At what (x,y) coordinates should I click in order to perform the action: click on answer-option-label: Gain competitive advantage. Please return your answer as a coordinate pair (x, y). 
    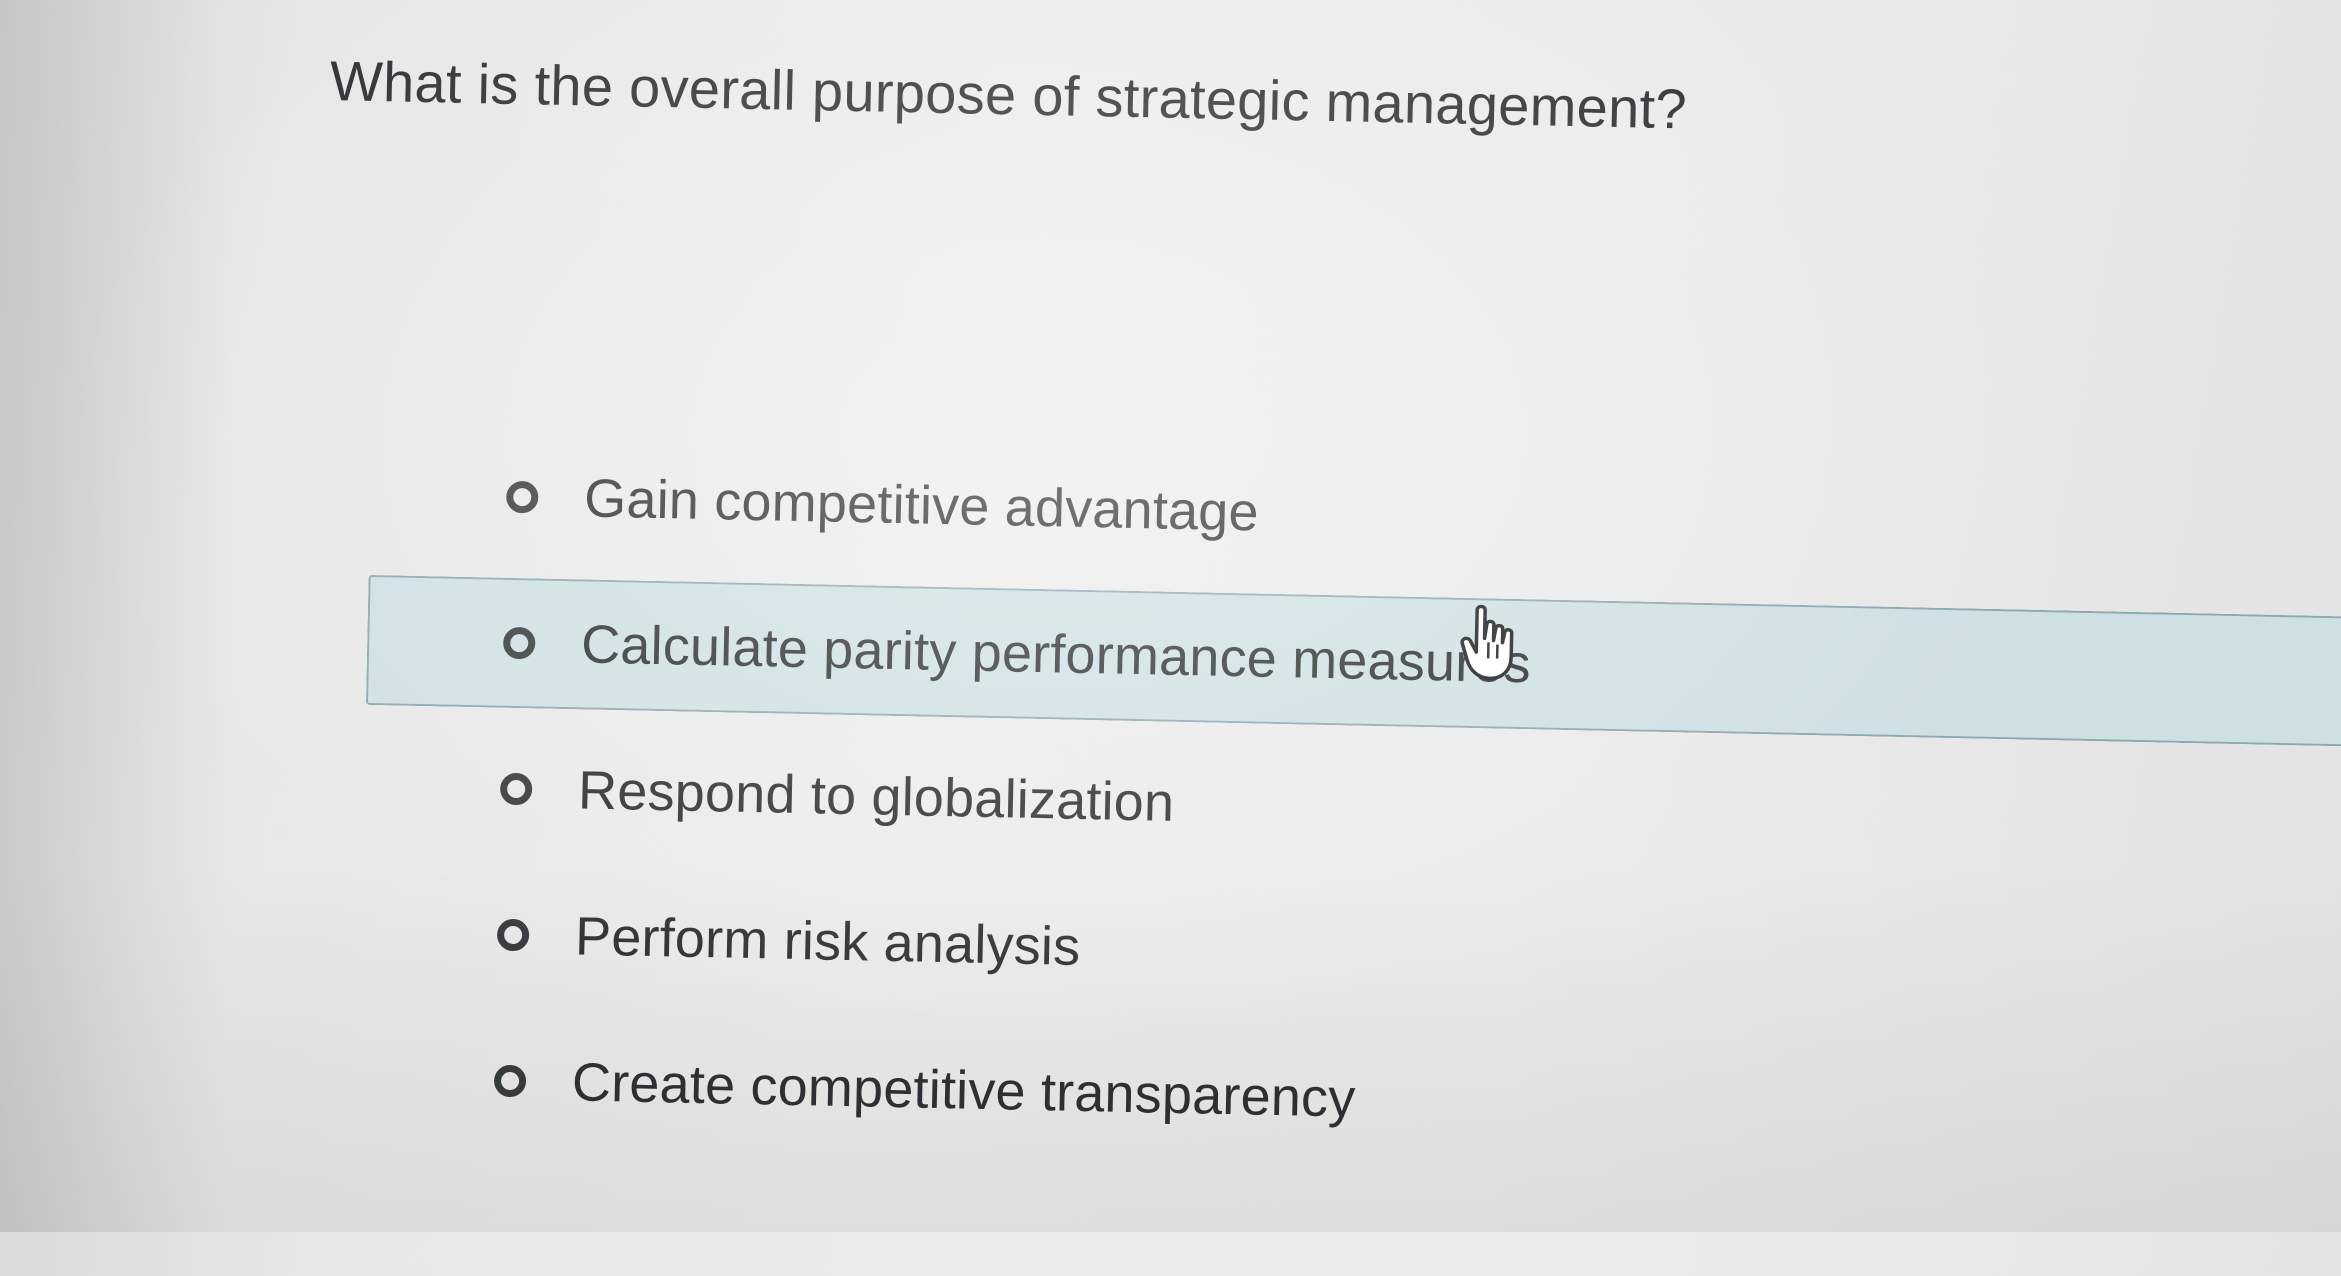
    Looking at the image, I should click on (922, 505).